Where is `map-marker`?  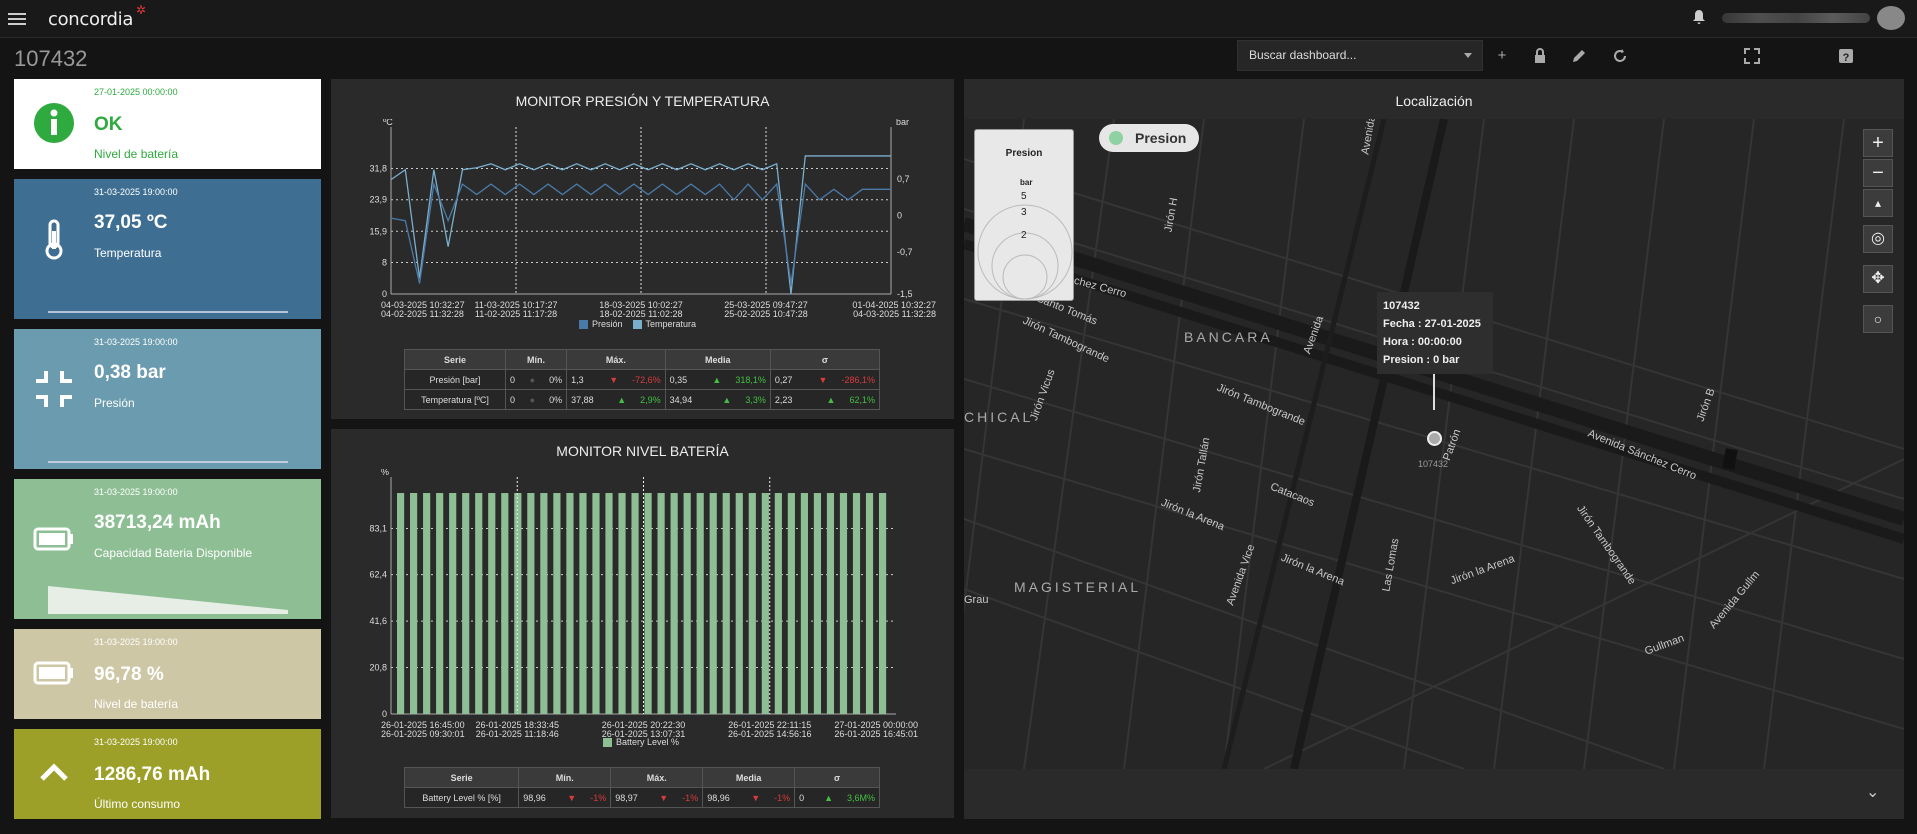
map-marker is located at coordinates (1434, 438).